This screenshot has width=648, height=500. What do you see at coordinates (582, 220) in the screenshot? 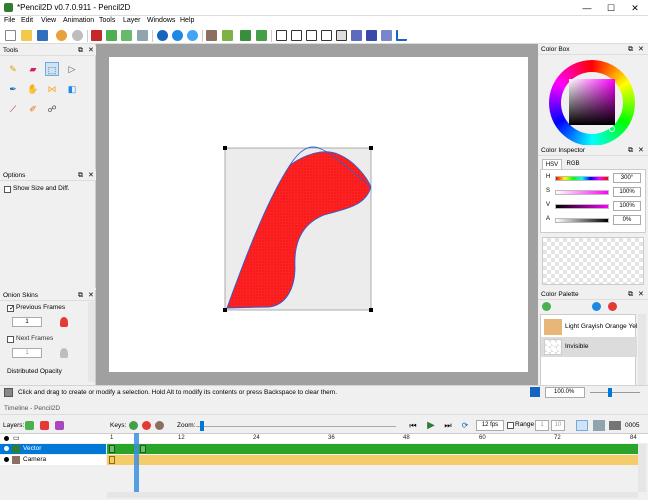
I see `a-slider` at bounding box center [582, 220].